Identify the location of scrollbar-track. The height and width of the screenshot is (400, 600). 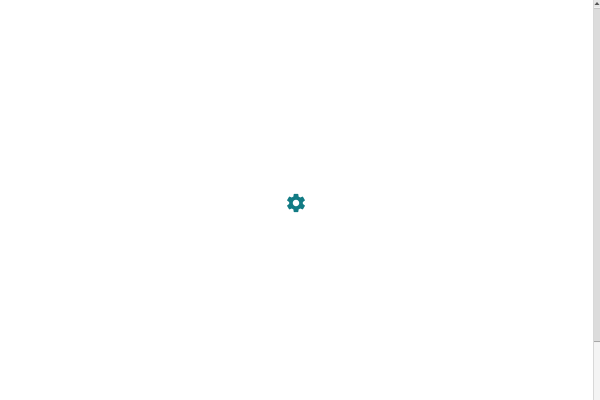
(597, 371).